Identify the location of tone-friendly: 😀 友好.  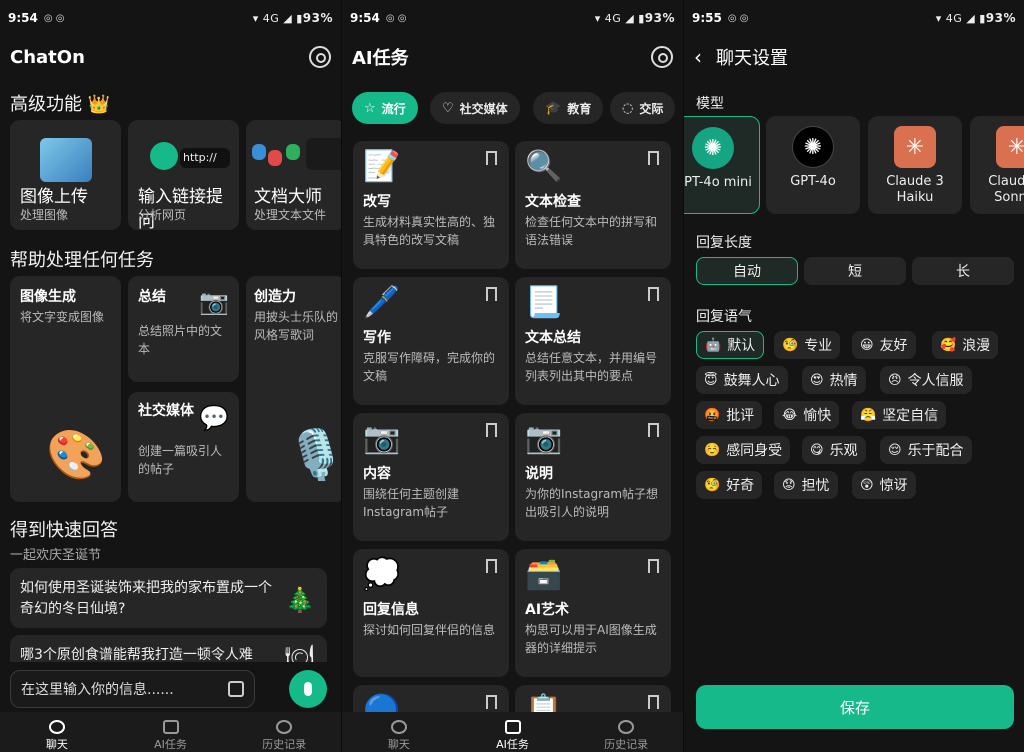
(884, 345).